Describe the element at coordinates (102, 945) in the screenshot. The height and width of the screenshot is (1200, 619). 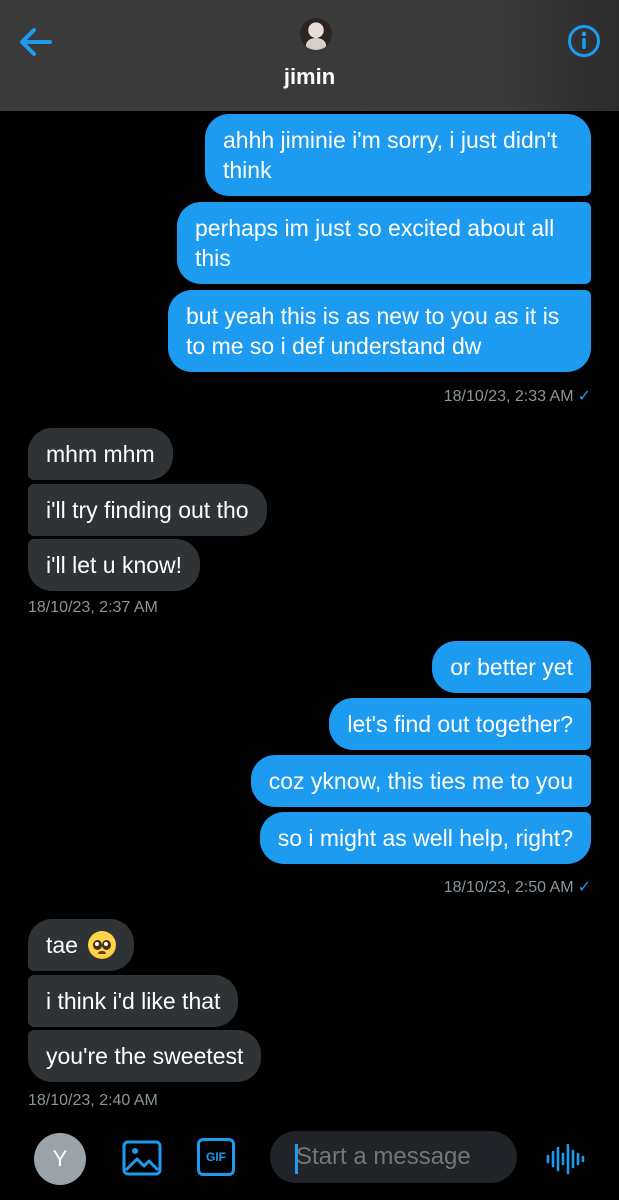
I see `pleading-face-emoji` at that location.